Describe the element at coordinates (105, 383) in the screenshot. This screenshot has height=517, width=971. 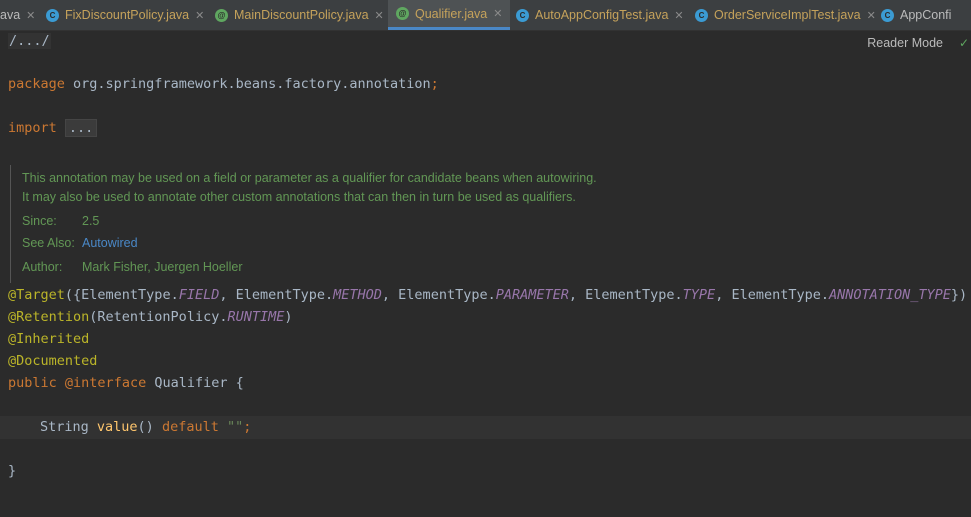
I see `keyword: @interface` at that location.